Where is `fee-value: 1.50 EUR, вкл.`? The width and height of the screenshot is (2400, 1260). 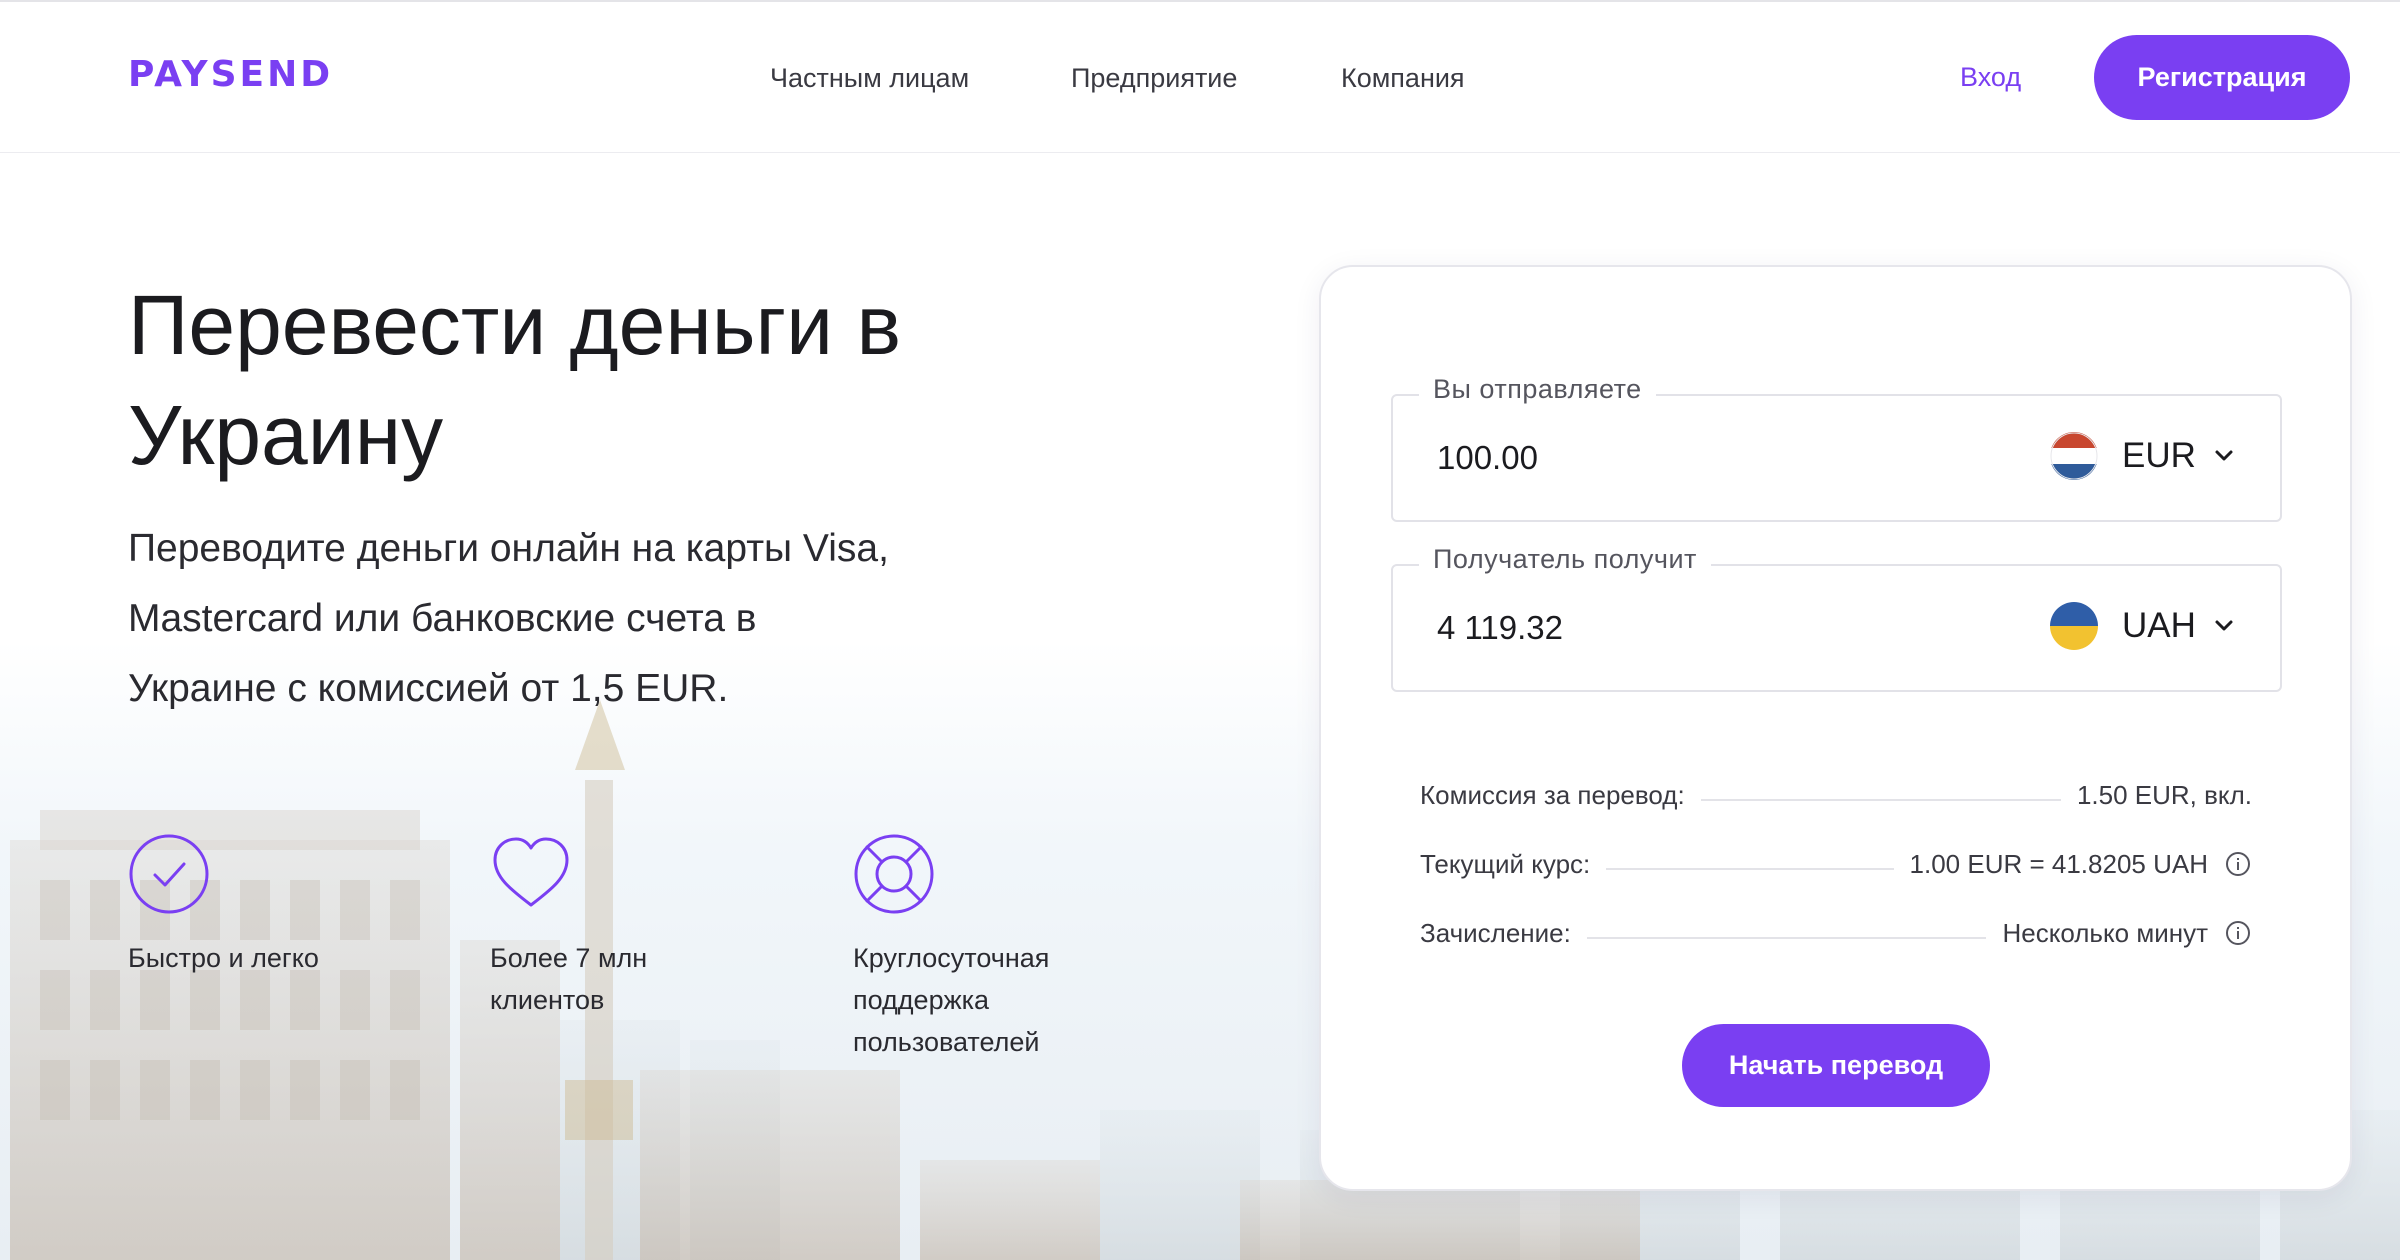
fee-value: 1.50 EUR, вкл. is located at coordinates (2164, 794).